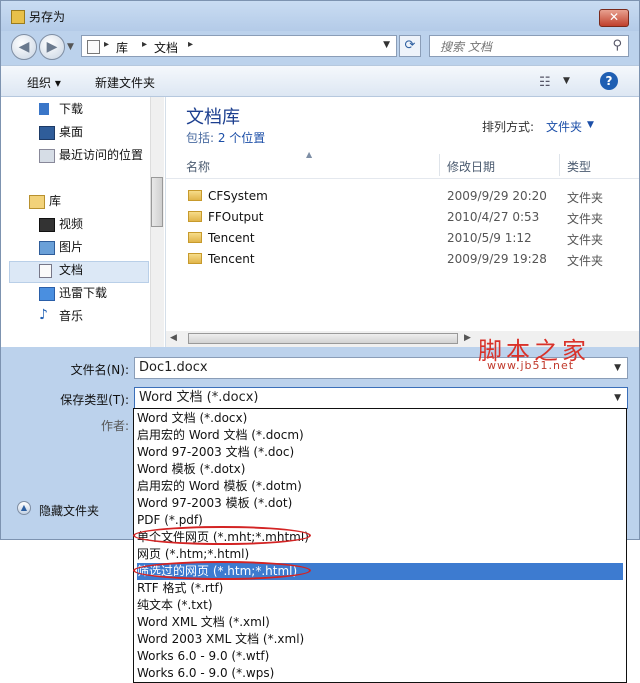  What do you see at coordinates (380, 486) in the screenshot?
I see `savetype-option: 启用宏的 Word 模板 (*.dotm)` at bounding box center [380, 486].